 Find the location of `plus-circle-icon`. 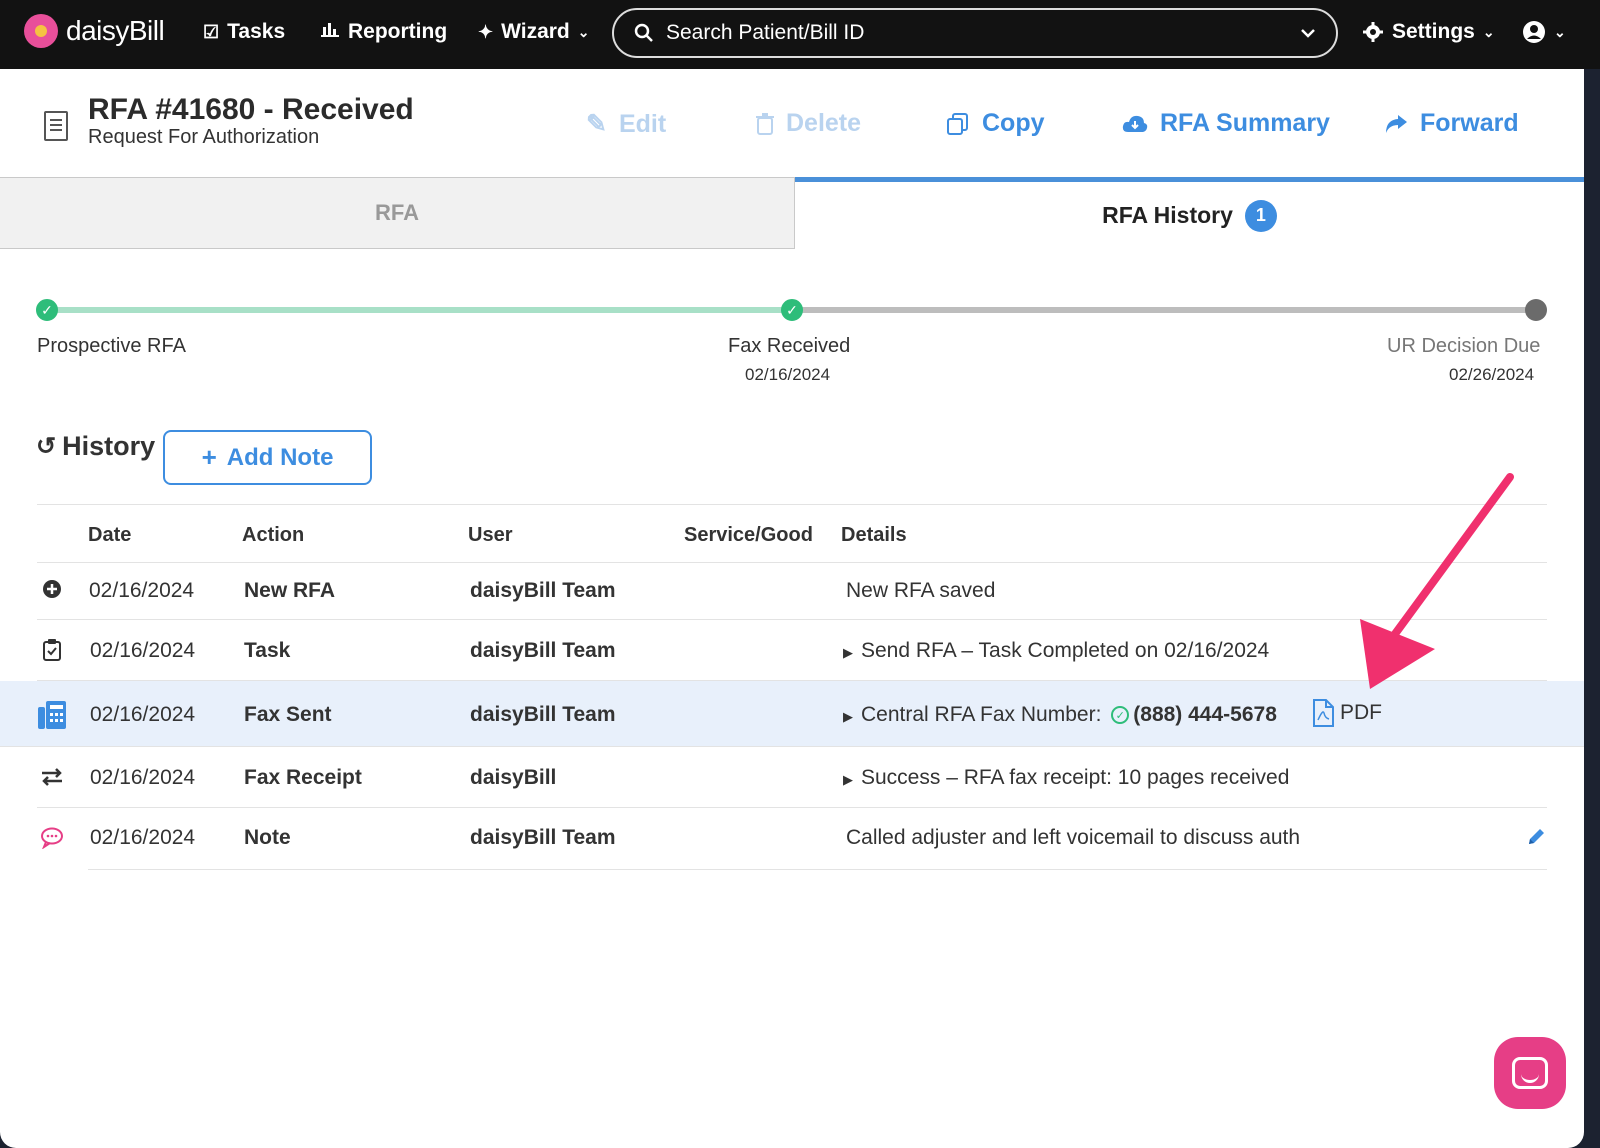

plus-circle-icon is located at coordinates (52, 589).